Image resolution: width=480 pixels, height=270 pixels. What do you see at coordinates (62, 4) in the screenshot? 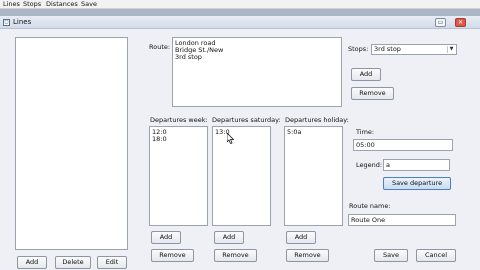
I see `menu-distances: Distances` at bounding box center [62, 4].